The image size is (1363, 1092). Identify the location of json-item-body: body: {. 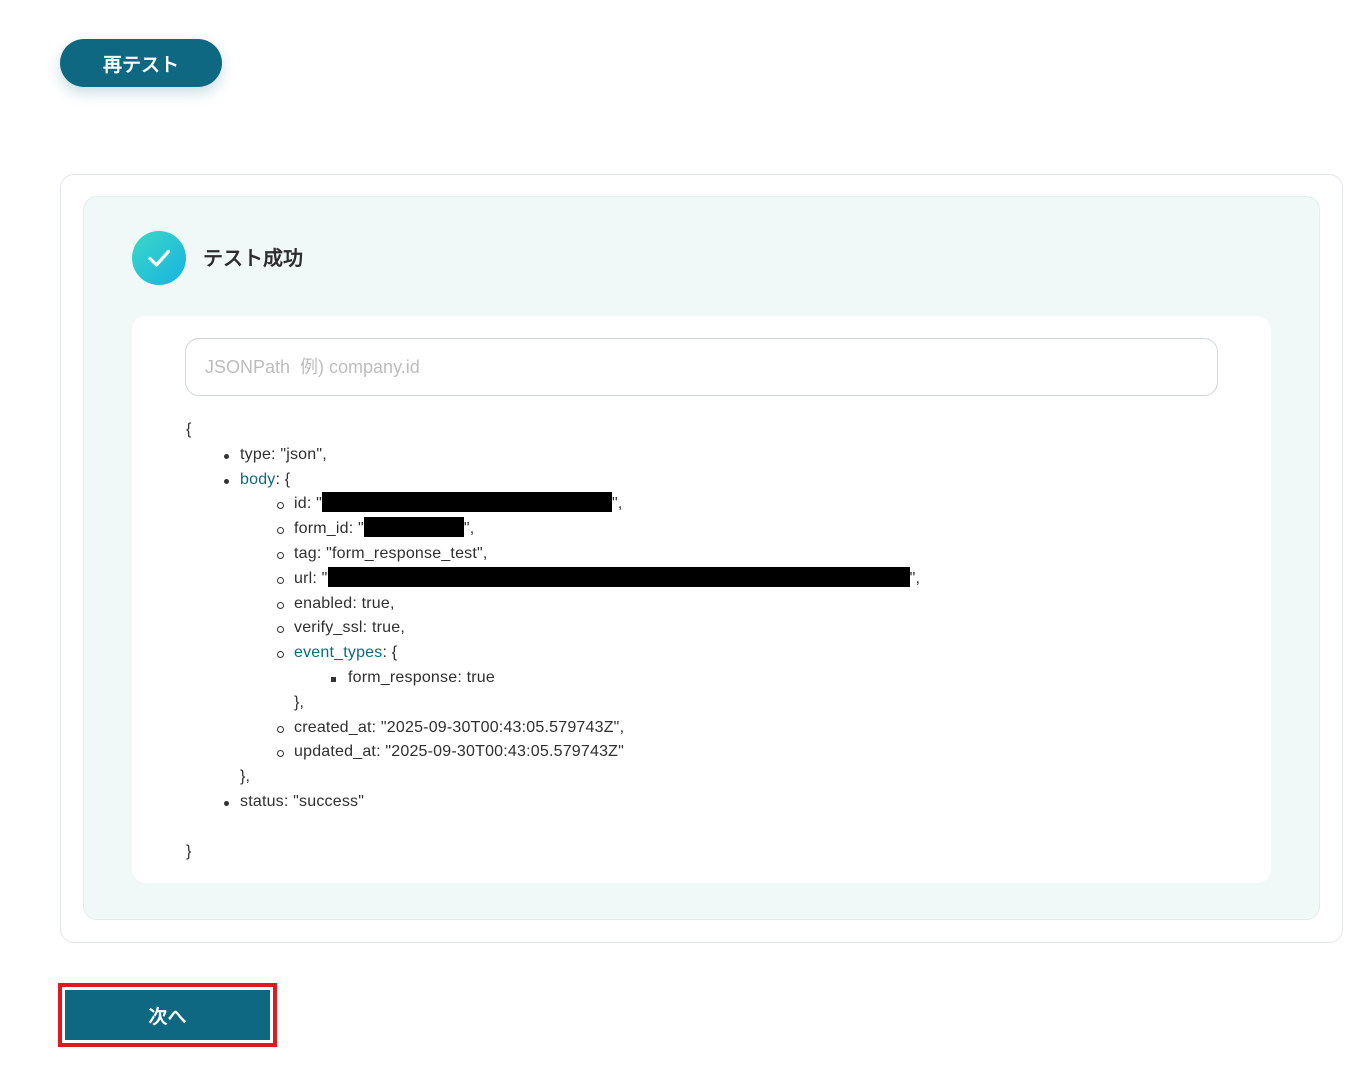
(553, 480).